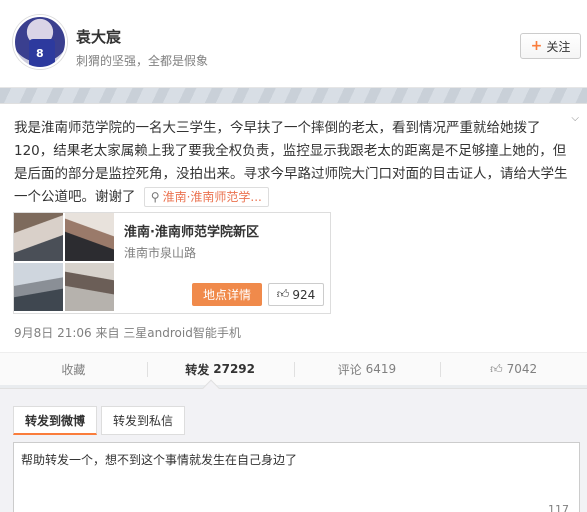 The width and height of the screenshot is (587, 512). I want to click on repost-button: 转发 27292, so click(220, 369).